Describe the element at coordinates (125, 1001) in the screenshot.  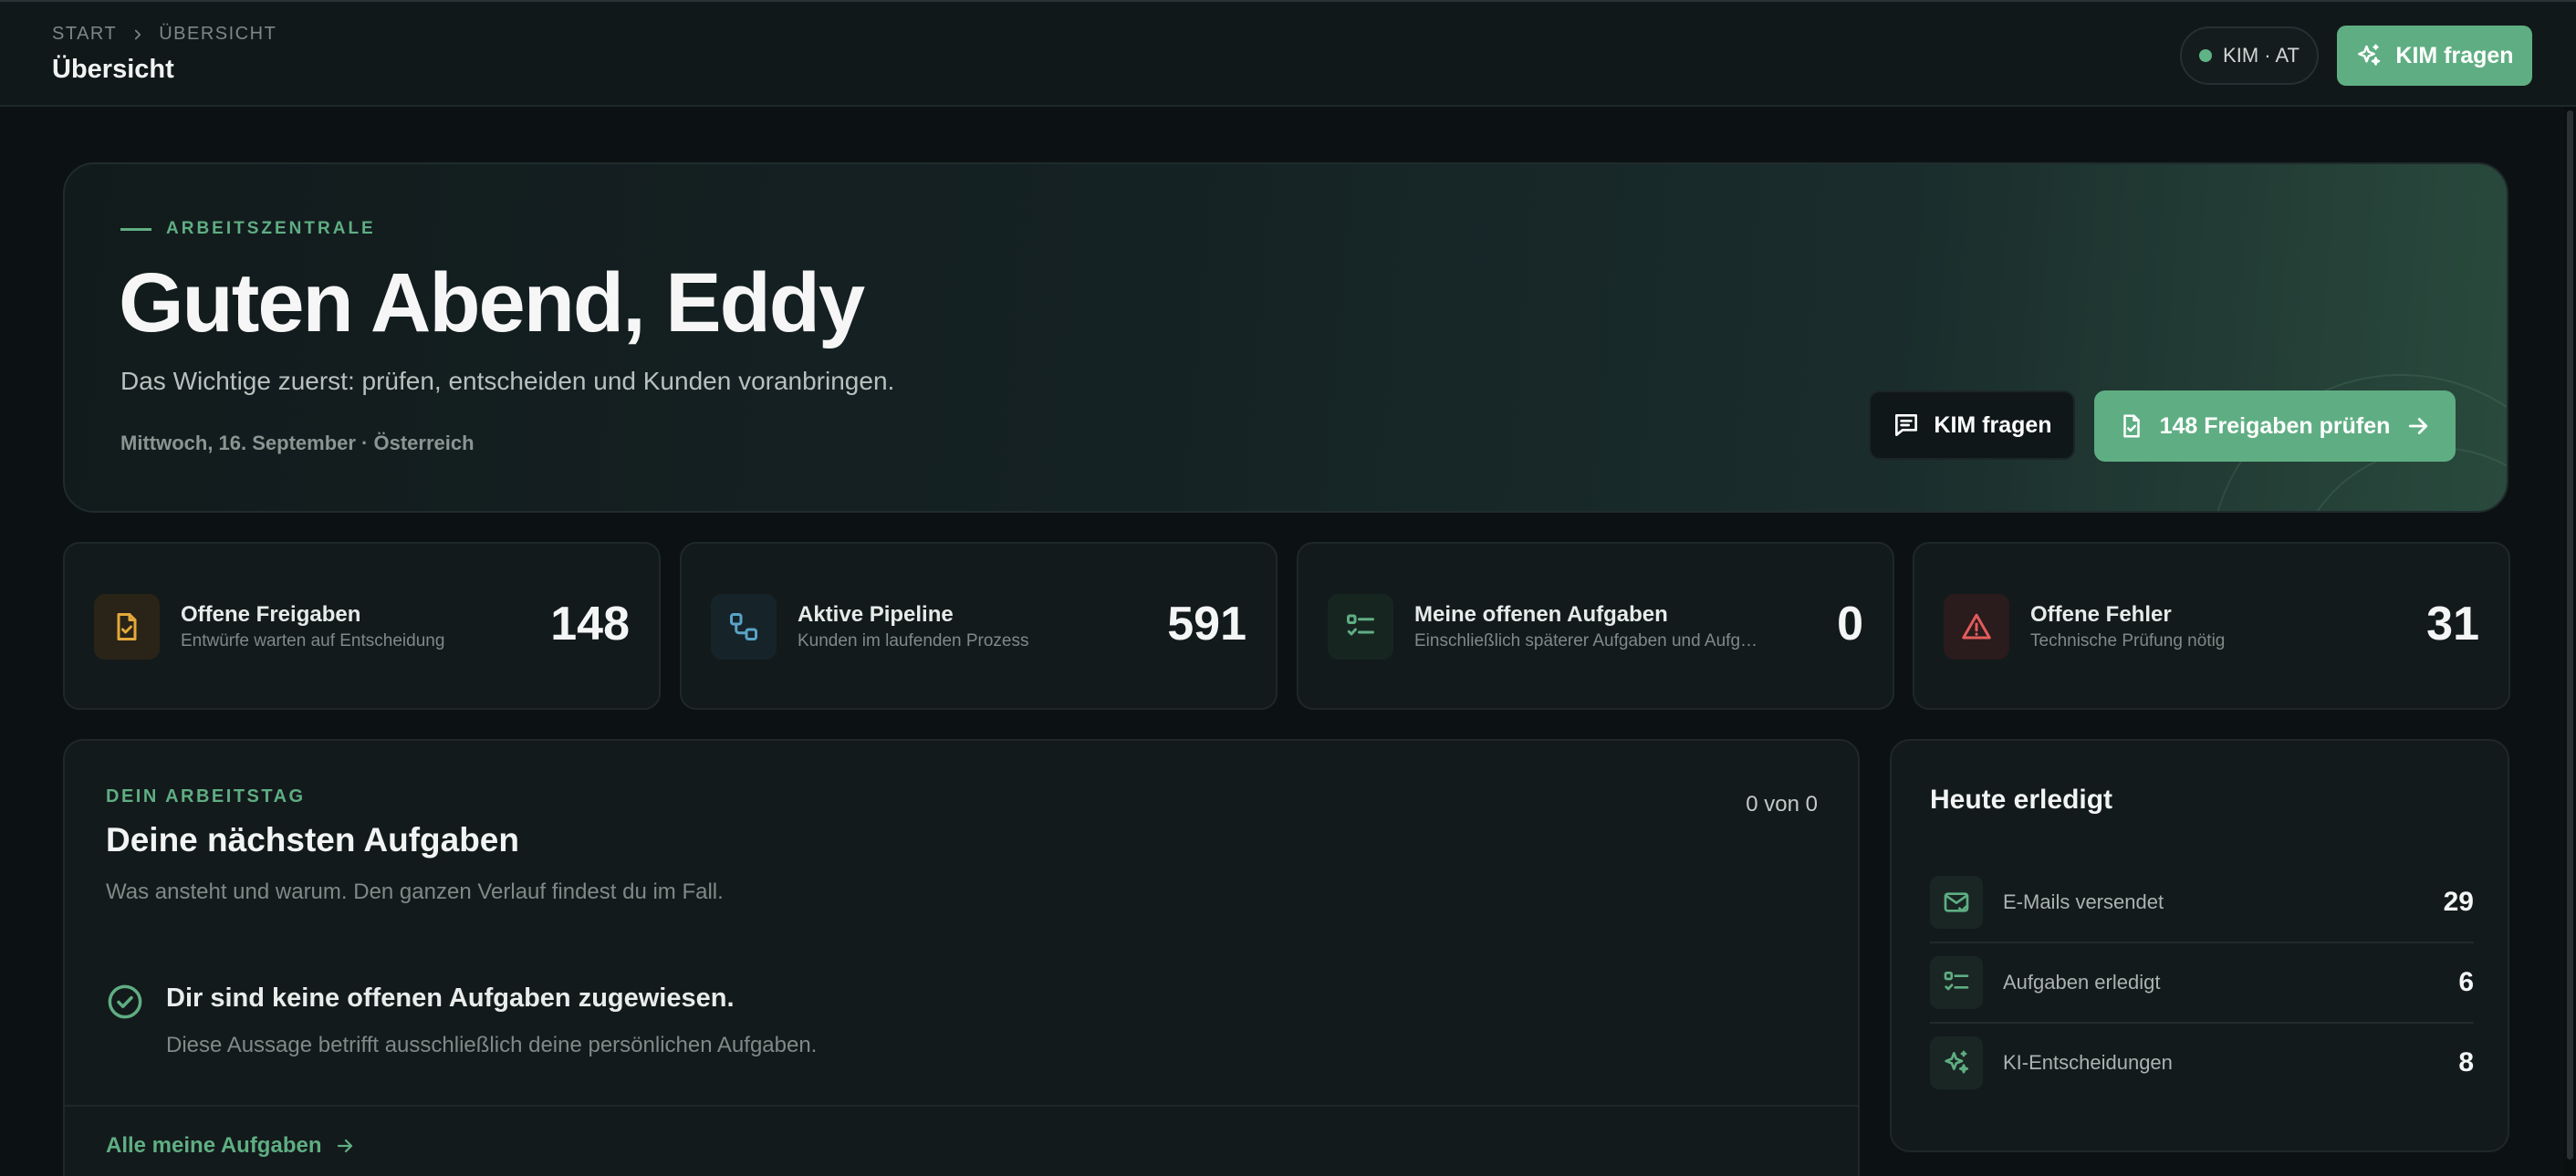
I see `check-circle-icon` at that location.